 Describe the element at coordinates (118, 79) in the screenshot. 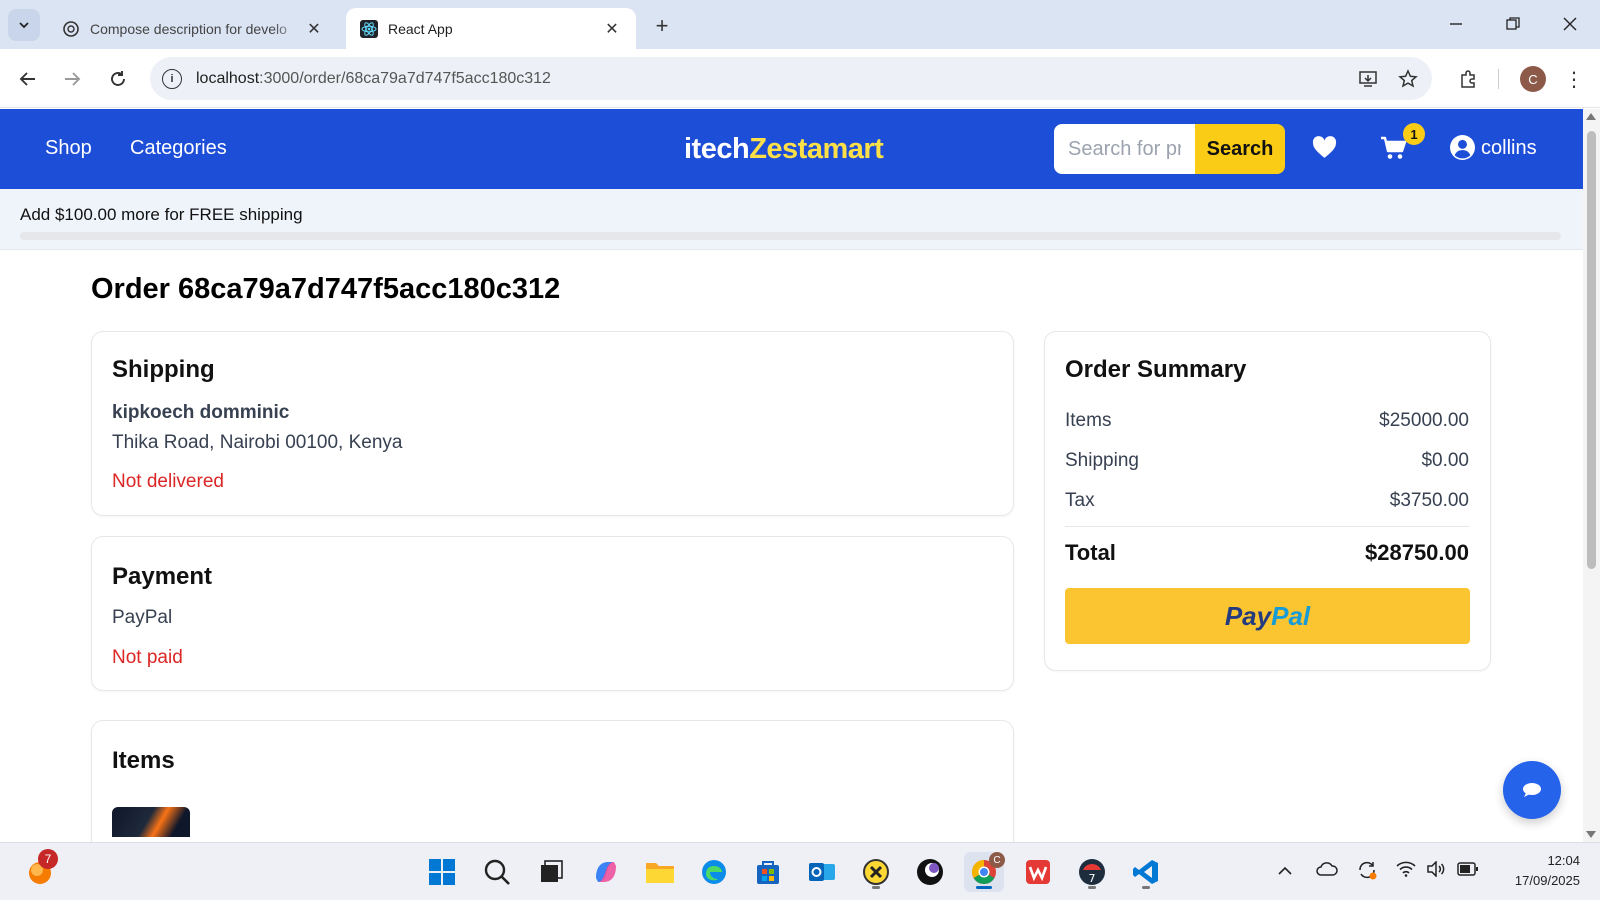

I see `reload-icon` at that location.